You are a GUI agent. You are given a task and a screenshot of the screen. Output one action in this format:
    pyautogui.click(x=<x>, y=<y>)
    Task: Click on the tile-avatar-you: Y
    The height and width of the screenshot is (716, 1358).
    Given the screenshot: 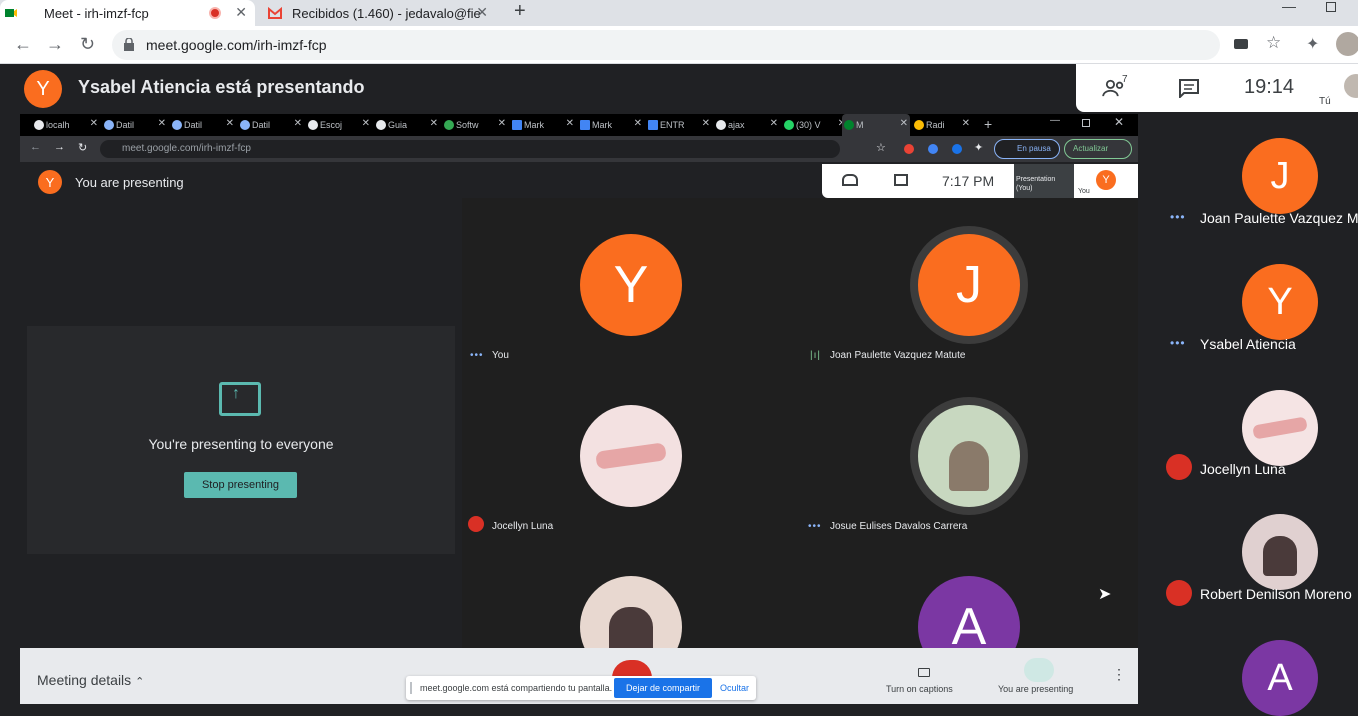 What is the action you would take?
    pyautogui.click(x=631, y=285)
    